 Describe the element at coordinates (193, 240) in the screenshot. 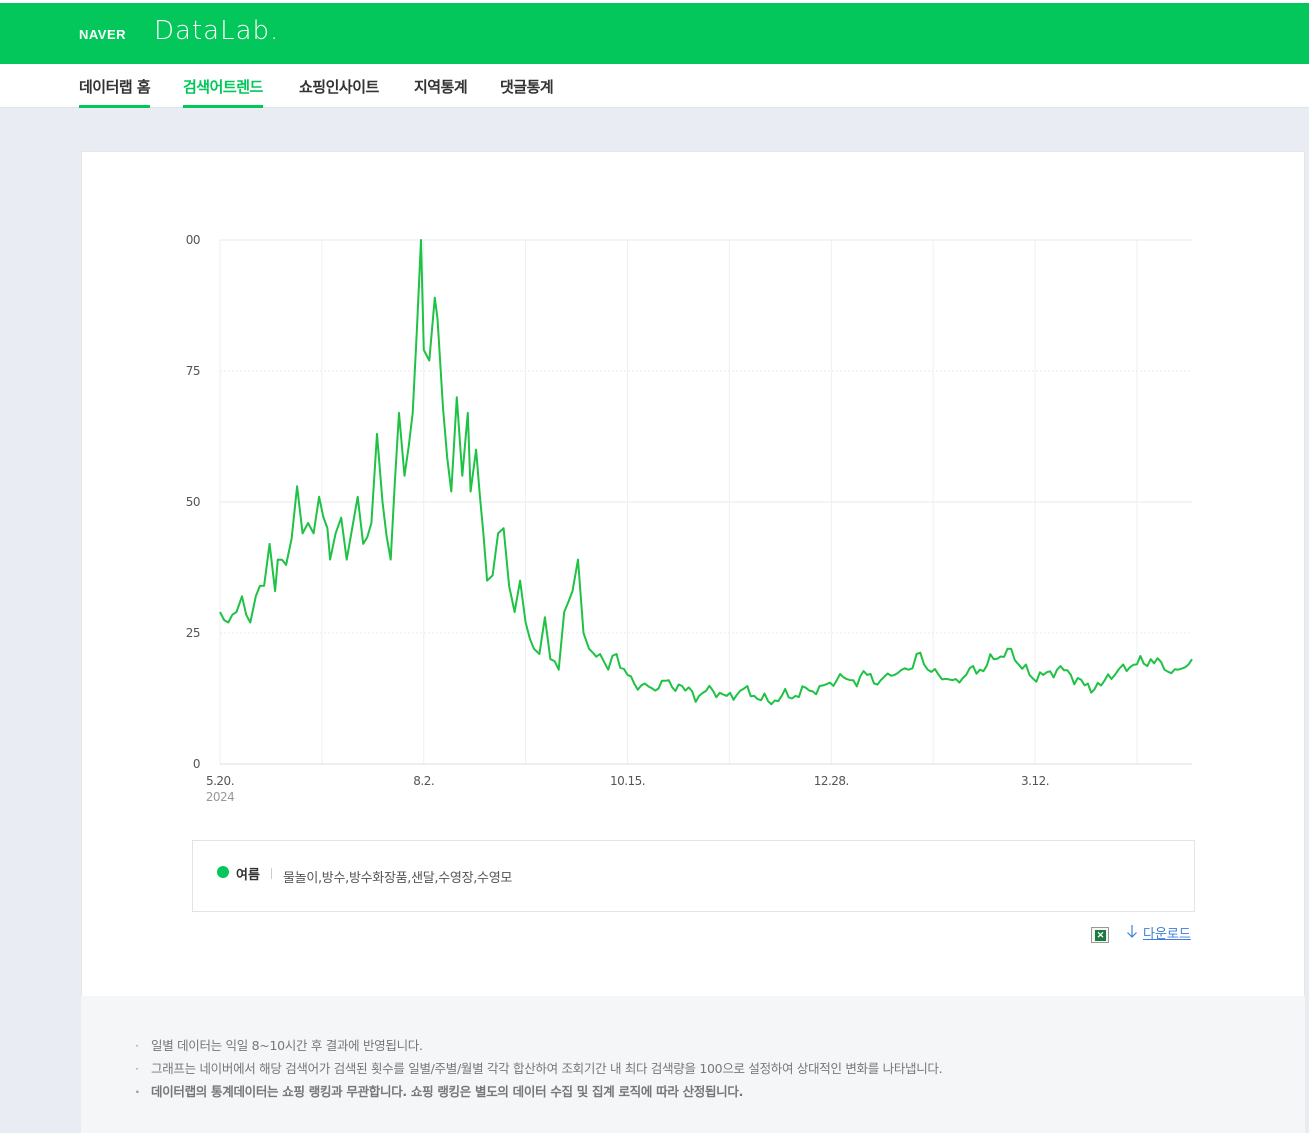

I see `y-tick-label: 00` at that location.